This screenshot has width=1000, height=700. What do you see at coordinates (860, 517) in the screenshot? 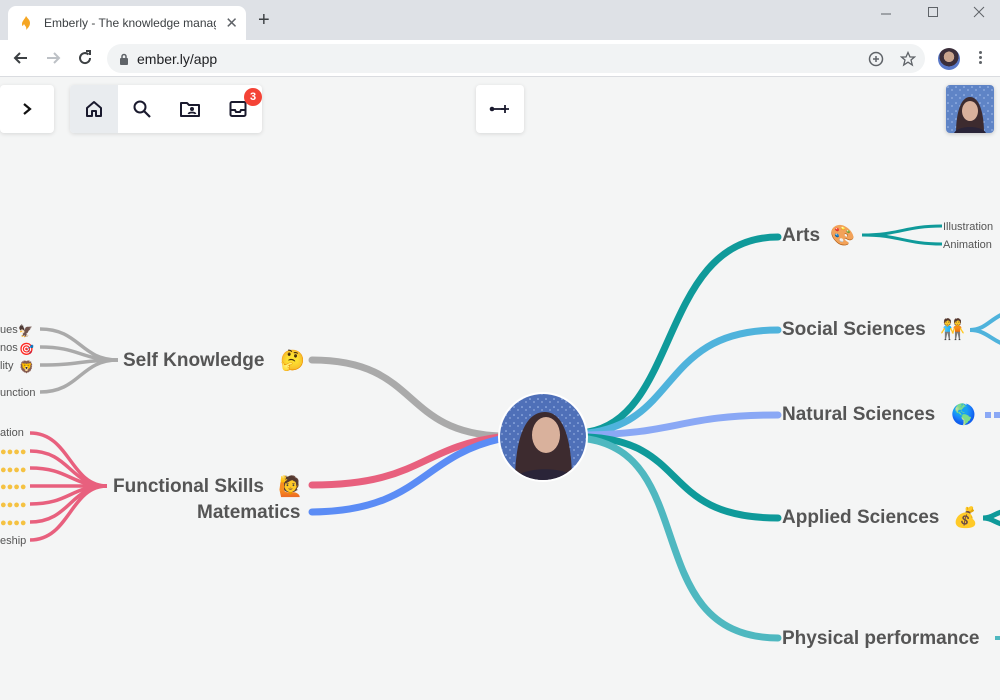
I see `node-label-applied-sciences: Applied Sciences` at bounding box center [860, 517].